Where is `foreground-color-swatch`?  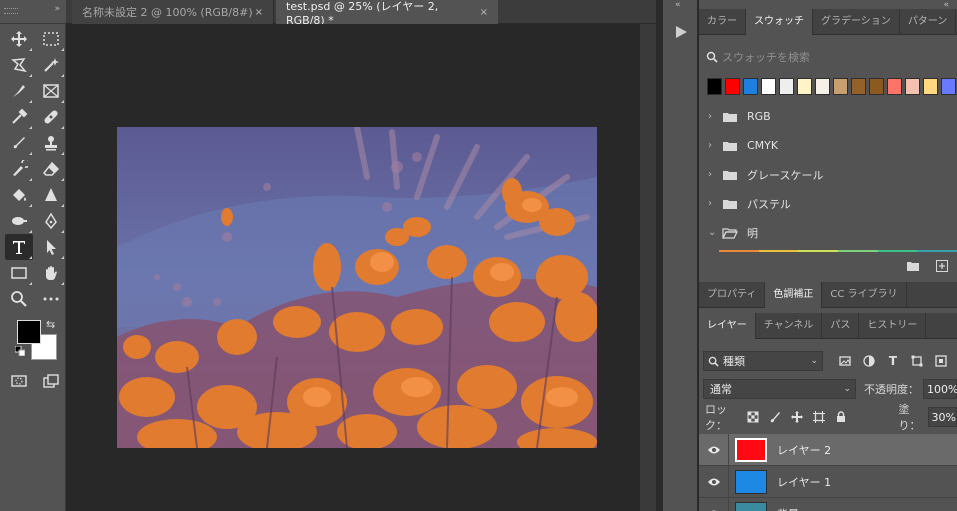
foreground-color-swatch is located at coordinates (29, 332).